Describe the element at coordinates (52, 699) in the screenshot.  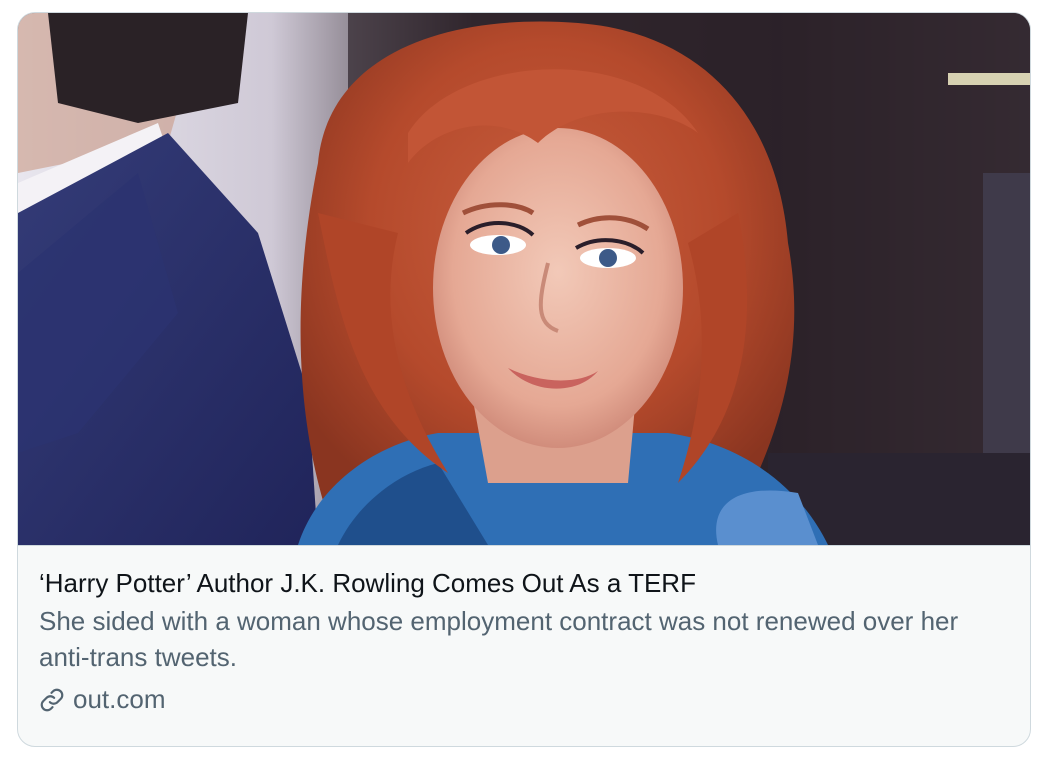
I see `link-icon` at that location.